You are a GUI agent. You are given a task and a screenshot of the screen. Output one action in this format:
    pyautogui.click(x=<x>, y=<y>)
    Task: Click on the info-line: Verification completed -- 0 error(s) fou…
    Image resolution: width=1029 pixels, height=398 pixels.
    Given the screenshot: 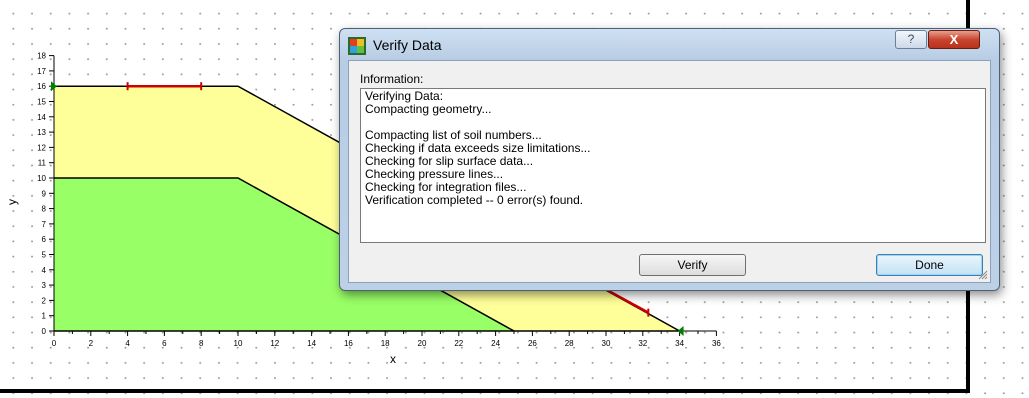 What is the action you would take?
    pyautogui.click(x=474, y=200)
    